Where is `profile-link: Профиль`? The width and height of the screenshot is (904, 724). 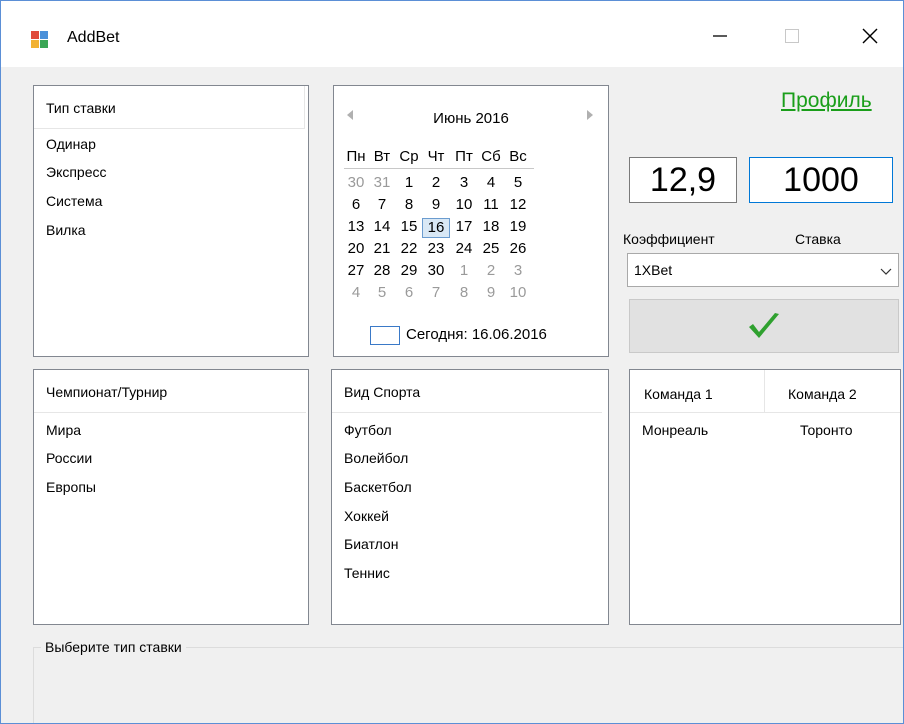 profile-link: Профиль is located at coordinates (826, 101).